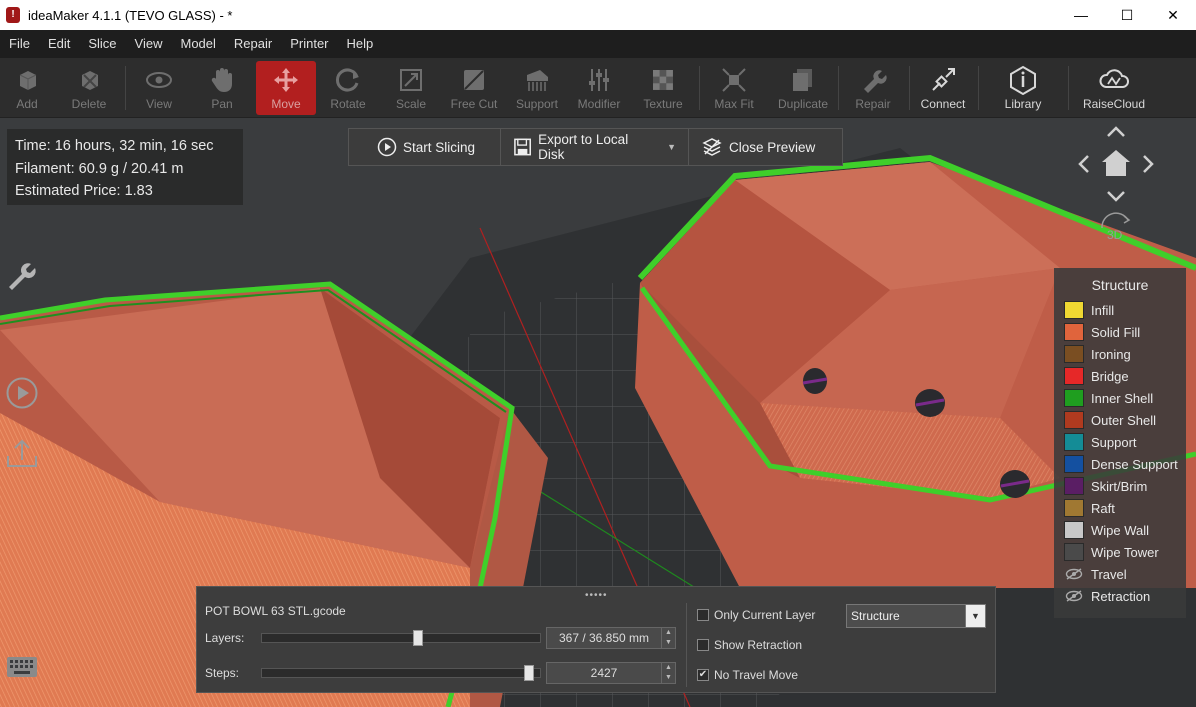  Describe the element at coordinates (360, 44) in the screenshot. I see `menu-help: Help` at that location.